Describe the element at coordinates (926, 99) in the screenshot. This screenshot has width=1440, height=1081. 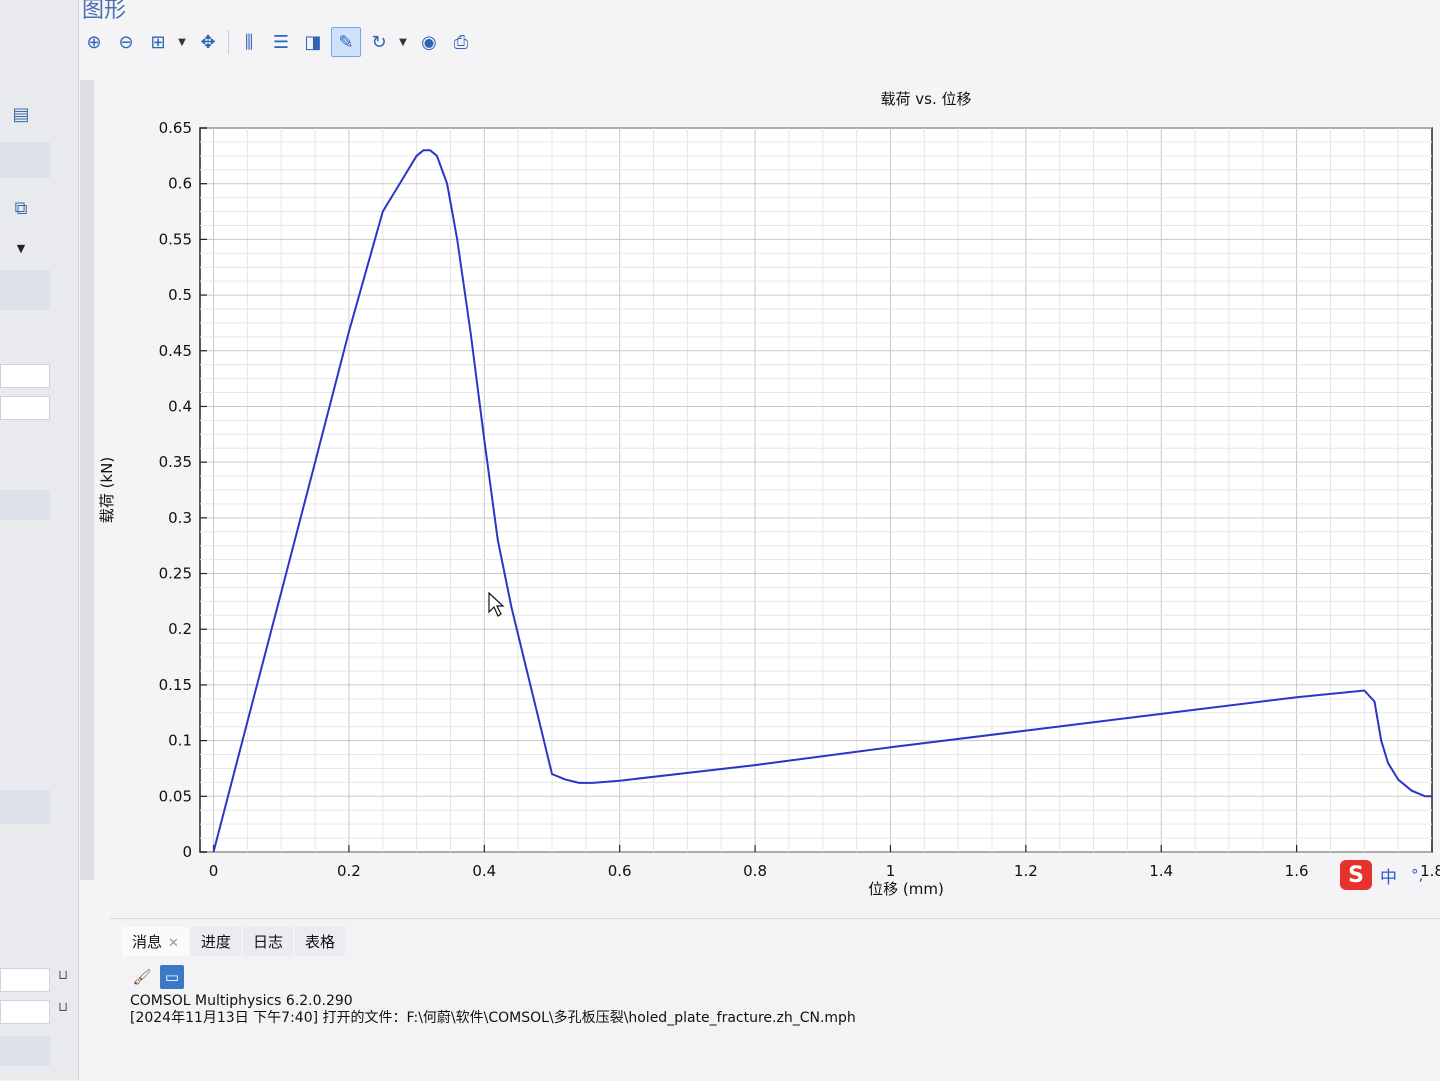
I see `chart-title: 载荷 vs. 位移` at that location.